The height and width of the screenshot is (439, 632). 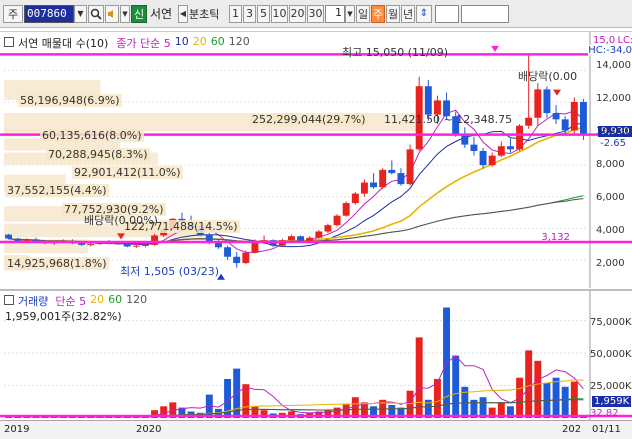 What do you see at coordinates (613, 65) in the screenshot?
I see `y-tick-14000: 14,000` at bounding box center [613, 65].